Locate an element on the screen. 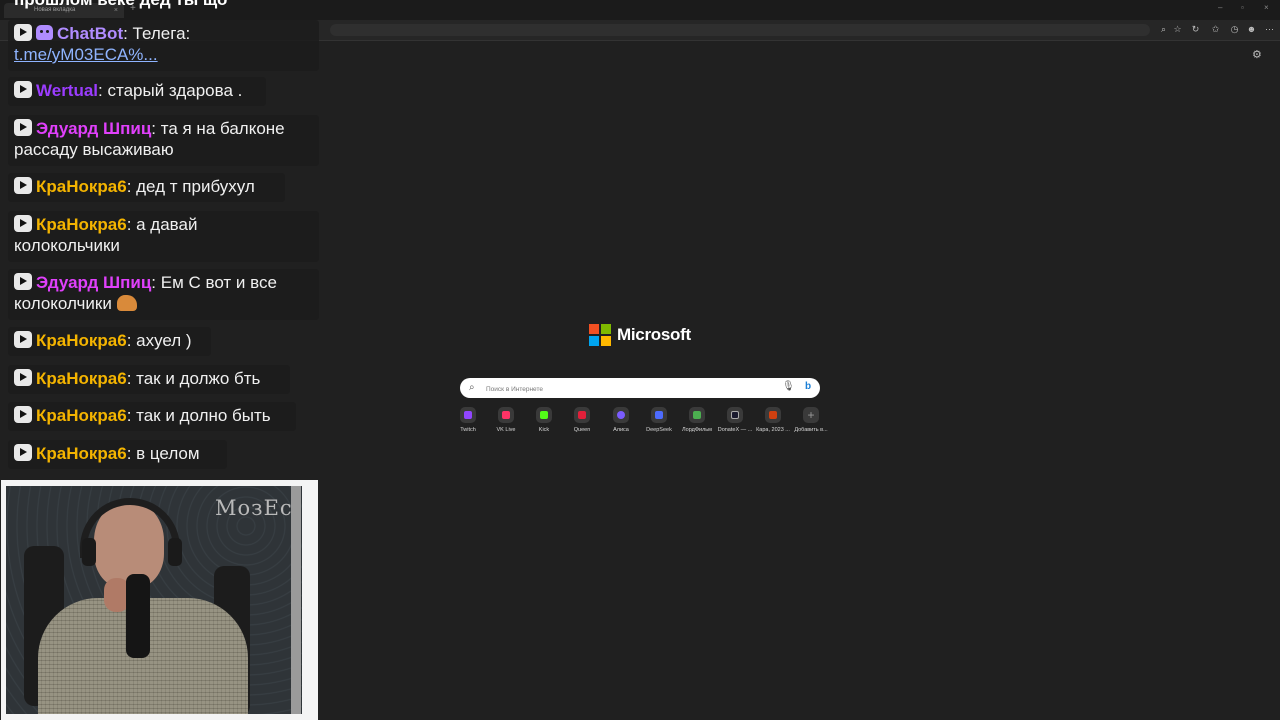 Image resolution: width=1280 pixels, height=720 pixels. microphone-icon: 🎙 is located at coordinates (788, 386).